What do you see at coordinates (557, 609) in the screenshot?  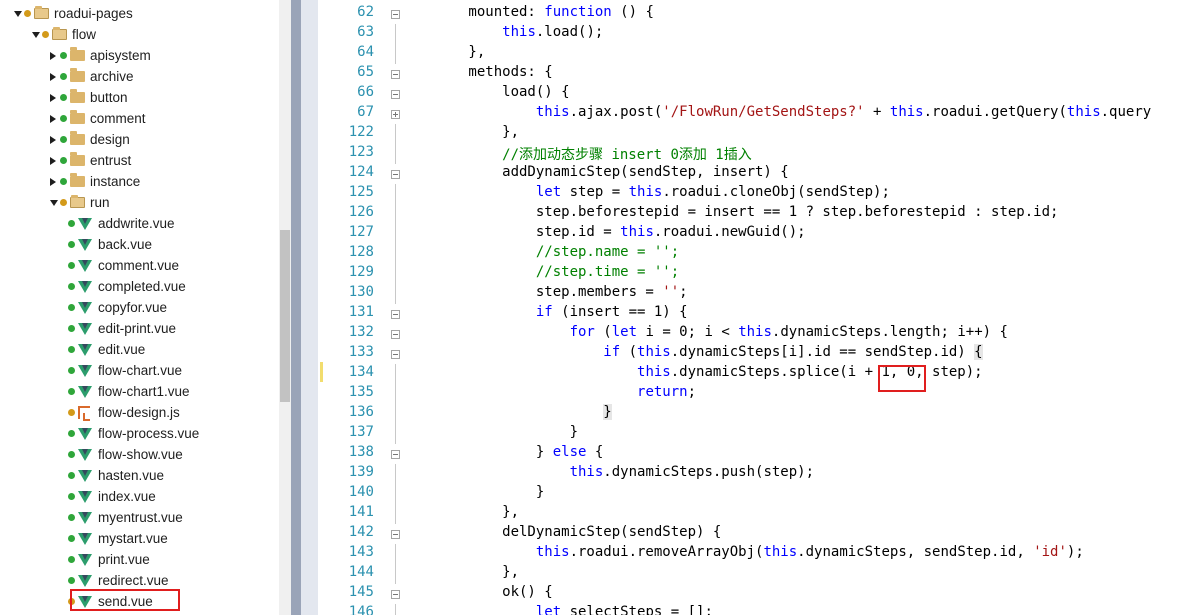 I see `code-line: let selectSteps = [];` at bounding box center [557, 609].